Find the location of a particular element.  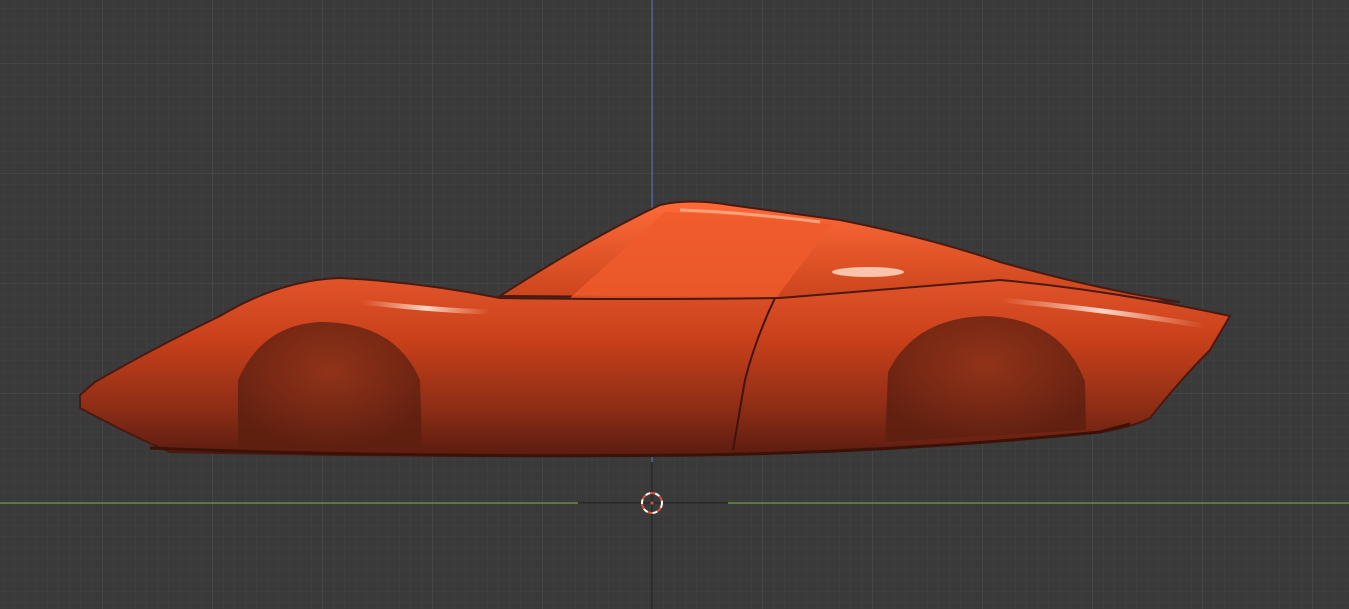

3d-cursor is located at coordinates (653, 535).